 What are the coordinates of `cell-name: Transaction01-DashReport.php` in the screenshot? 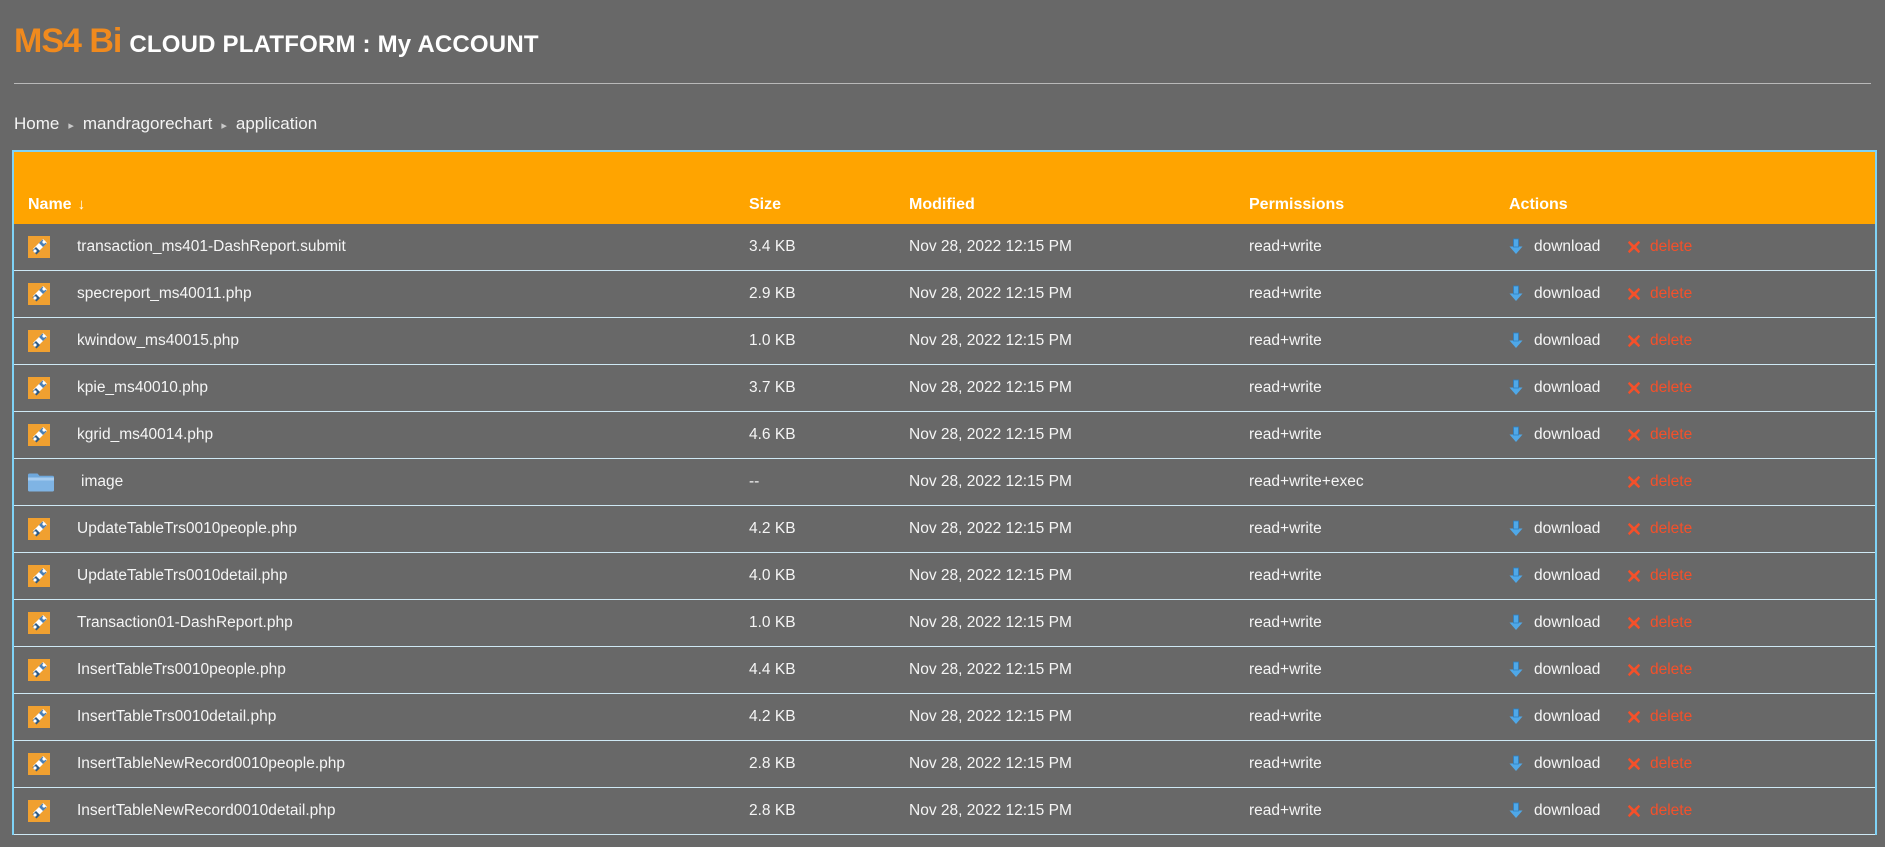 It's located at (381, 623).